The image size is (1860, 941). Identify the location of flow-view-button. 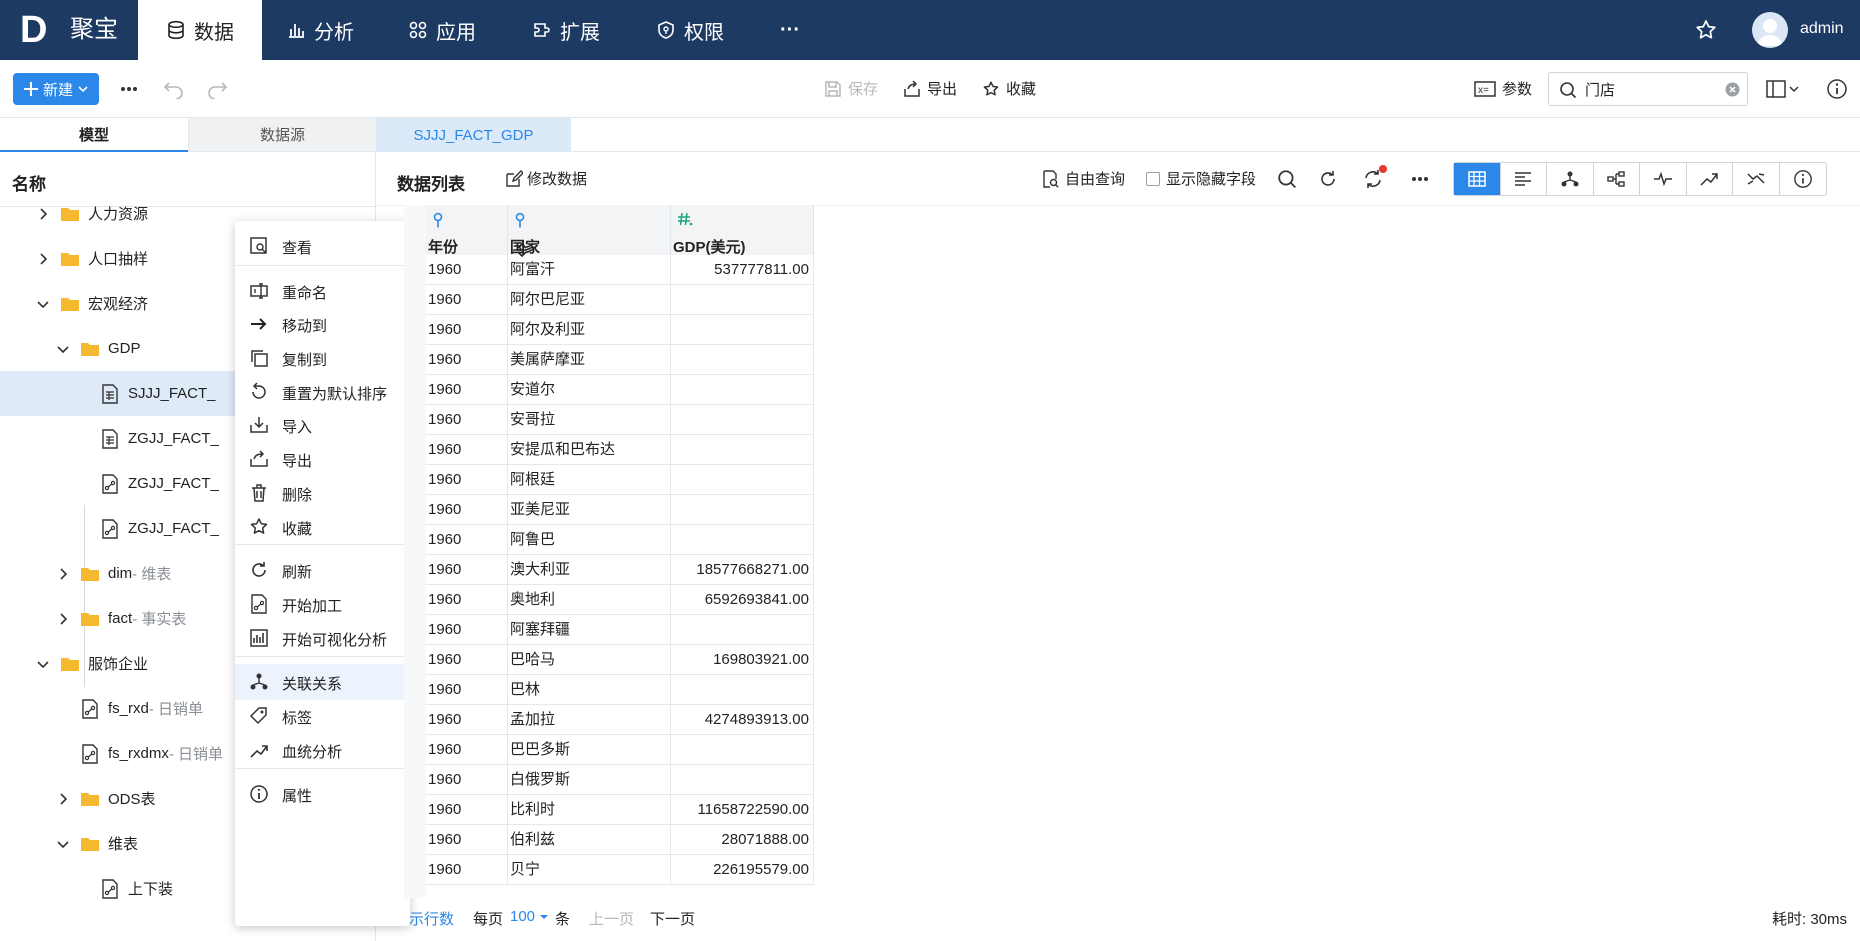
(1617, 179).